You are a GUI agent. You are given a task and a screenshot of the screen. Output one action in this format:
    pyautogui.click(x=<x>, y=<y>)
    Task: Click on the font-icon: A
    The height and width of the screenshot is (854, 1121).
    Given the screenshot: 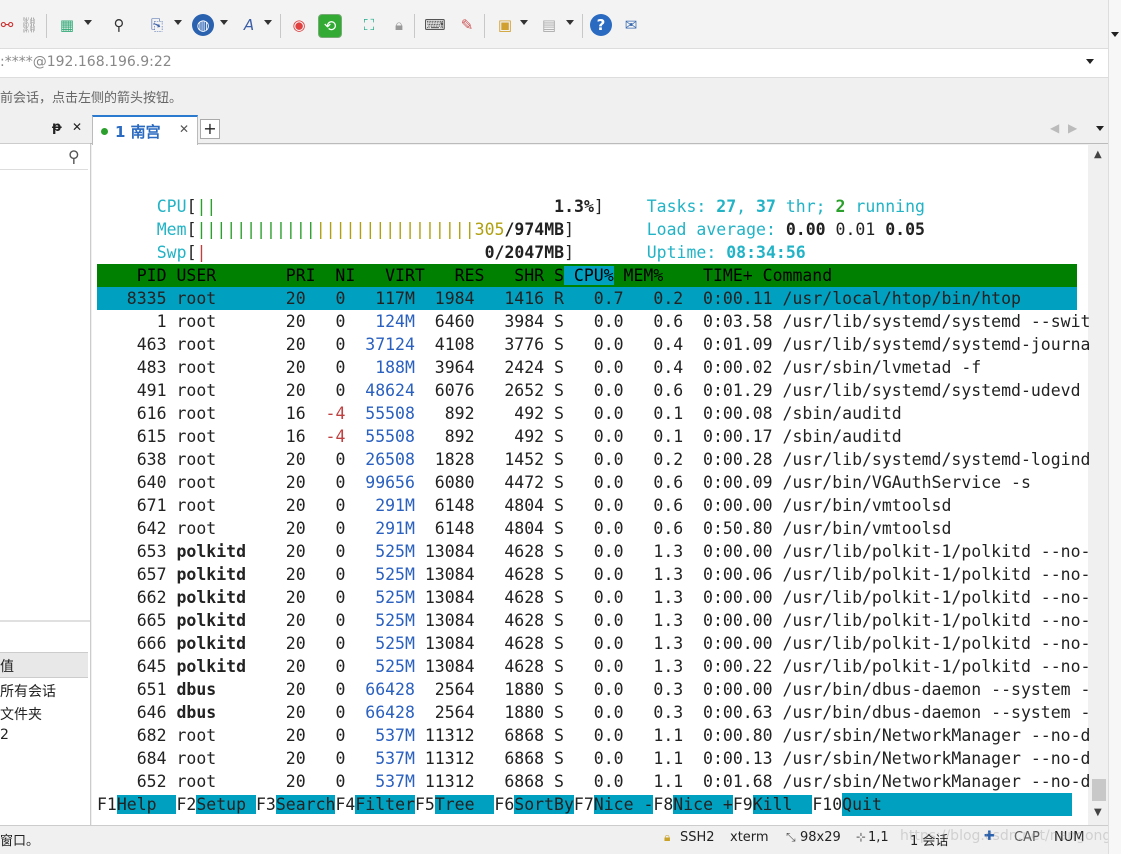 What is the action you would take?
    pyautogui.click(x=249, y=25)
    